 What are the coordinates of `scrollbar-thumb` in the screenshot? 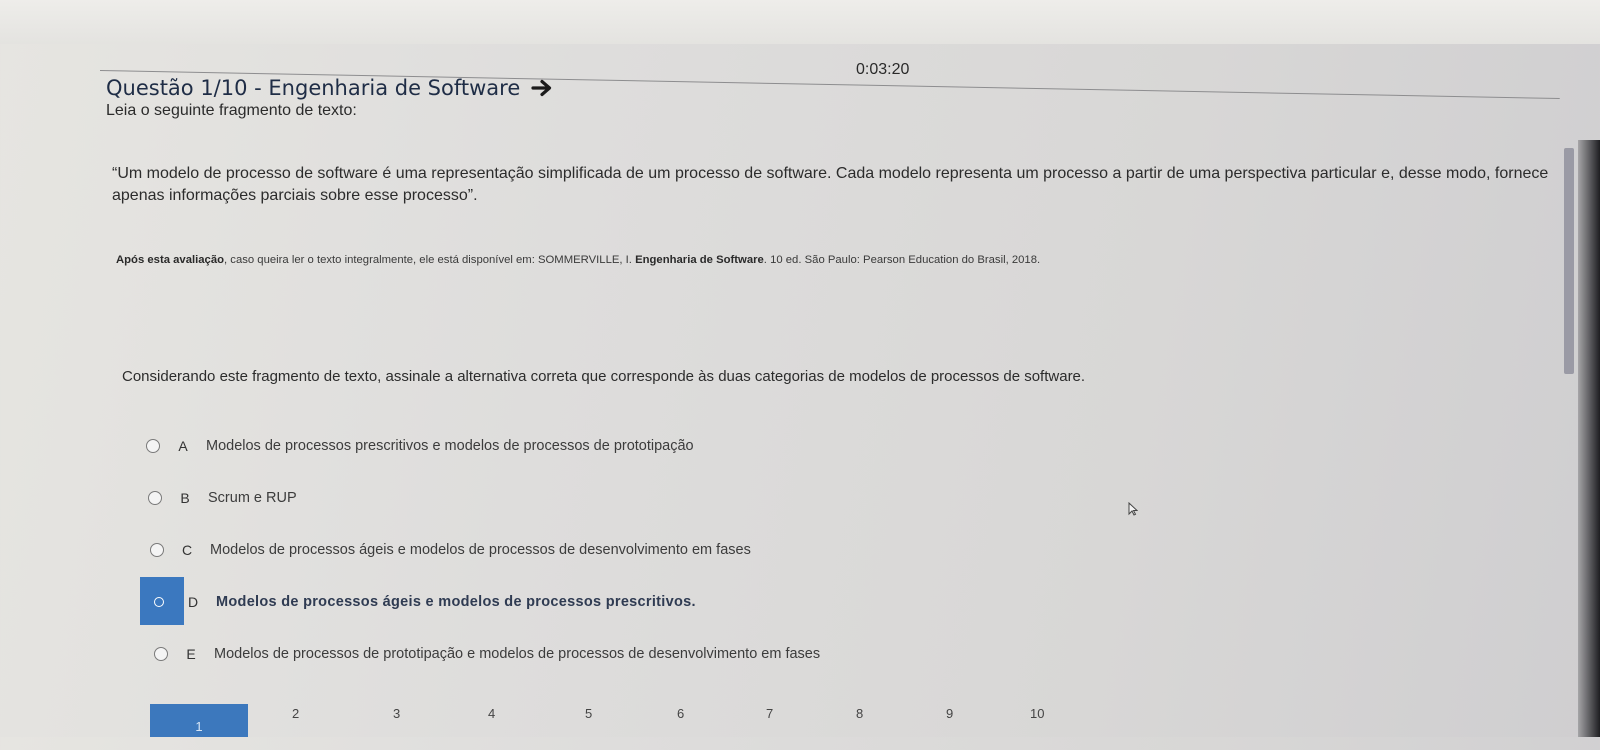 It's located at (1569, 261).